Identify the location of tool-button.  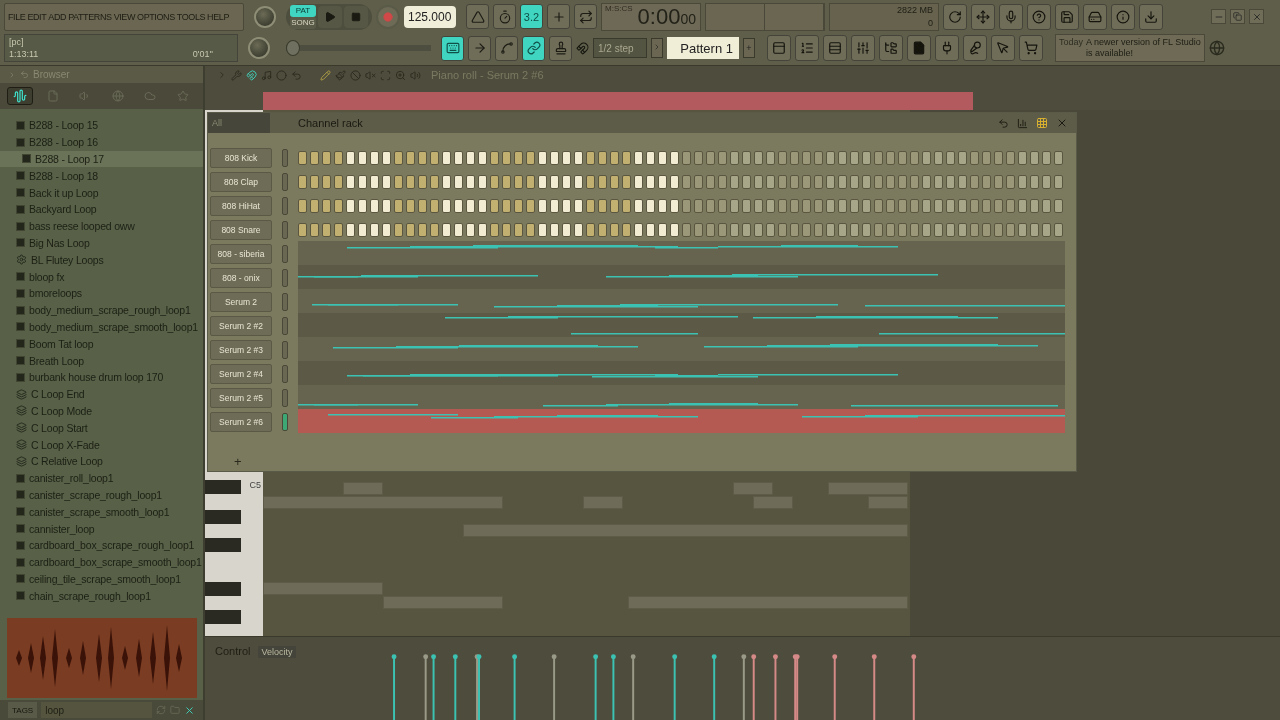
(983, 16).